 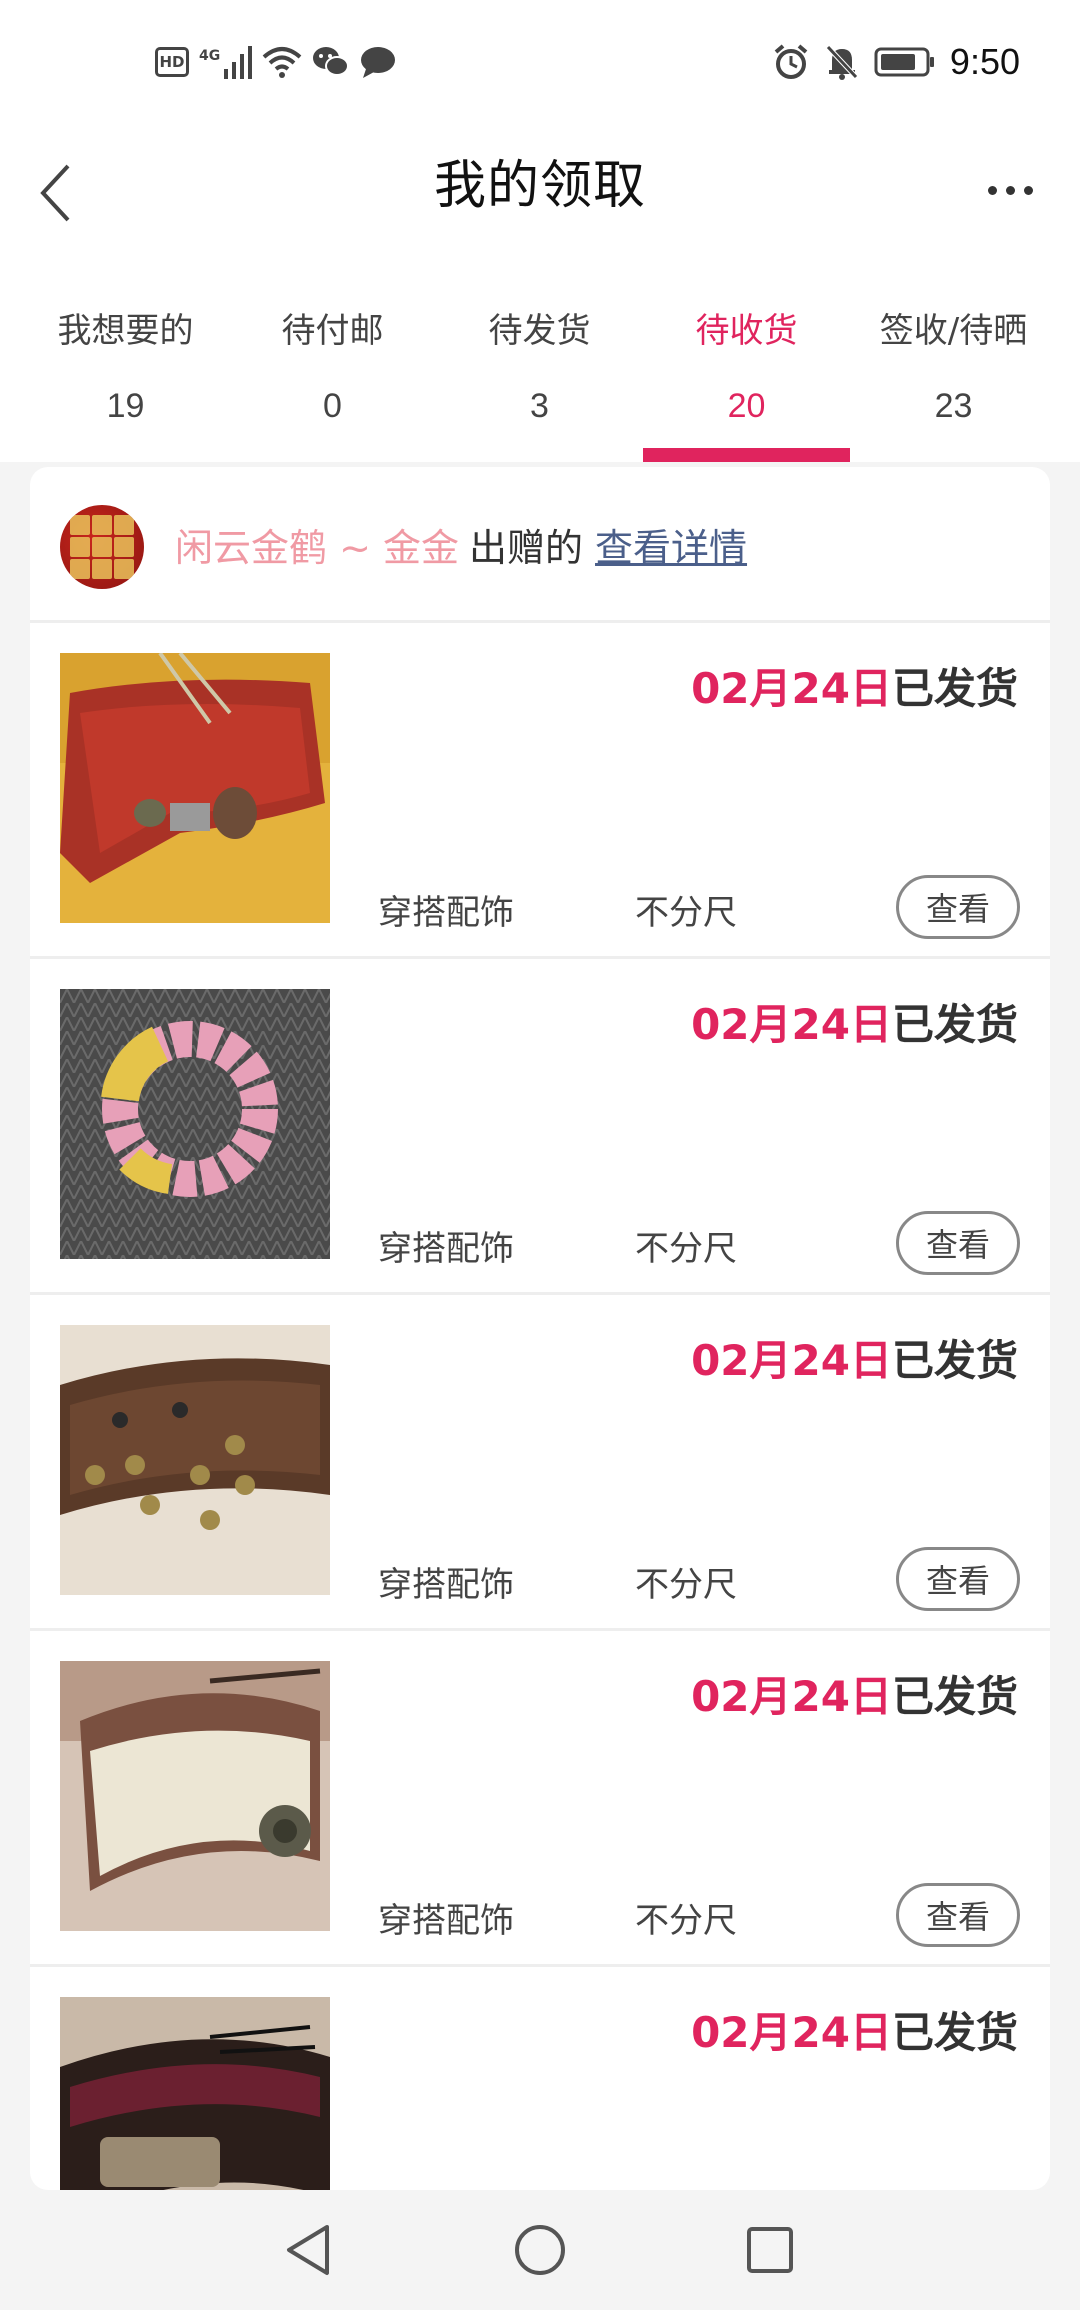 What do you see at coordinates (526, 548) in the screenshot?
I see `sender-action: 出赠的` at bounding box center [526, 548].